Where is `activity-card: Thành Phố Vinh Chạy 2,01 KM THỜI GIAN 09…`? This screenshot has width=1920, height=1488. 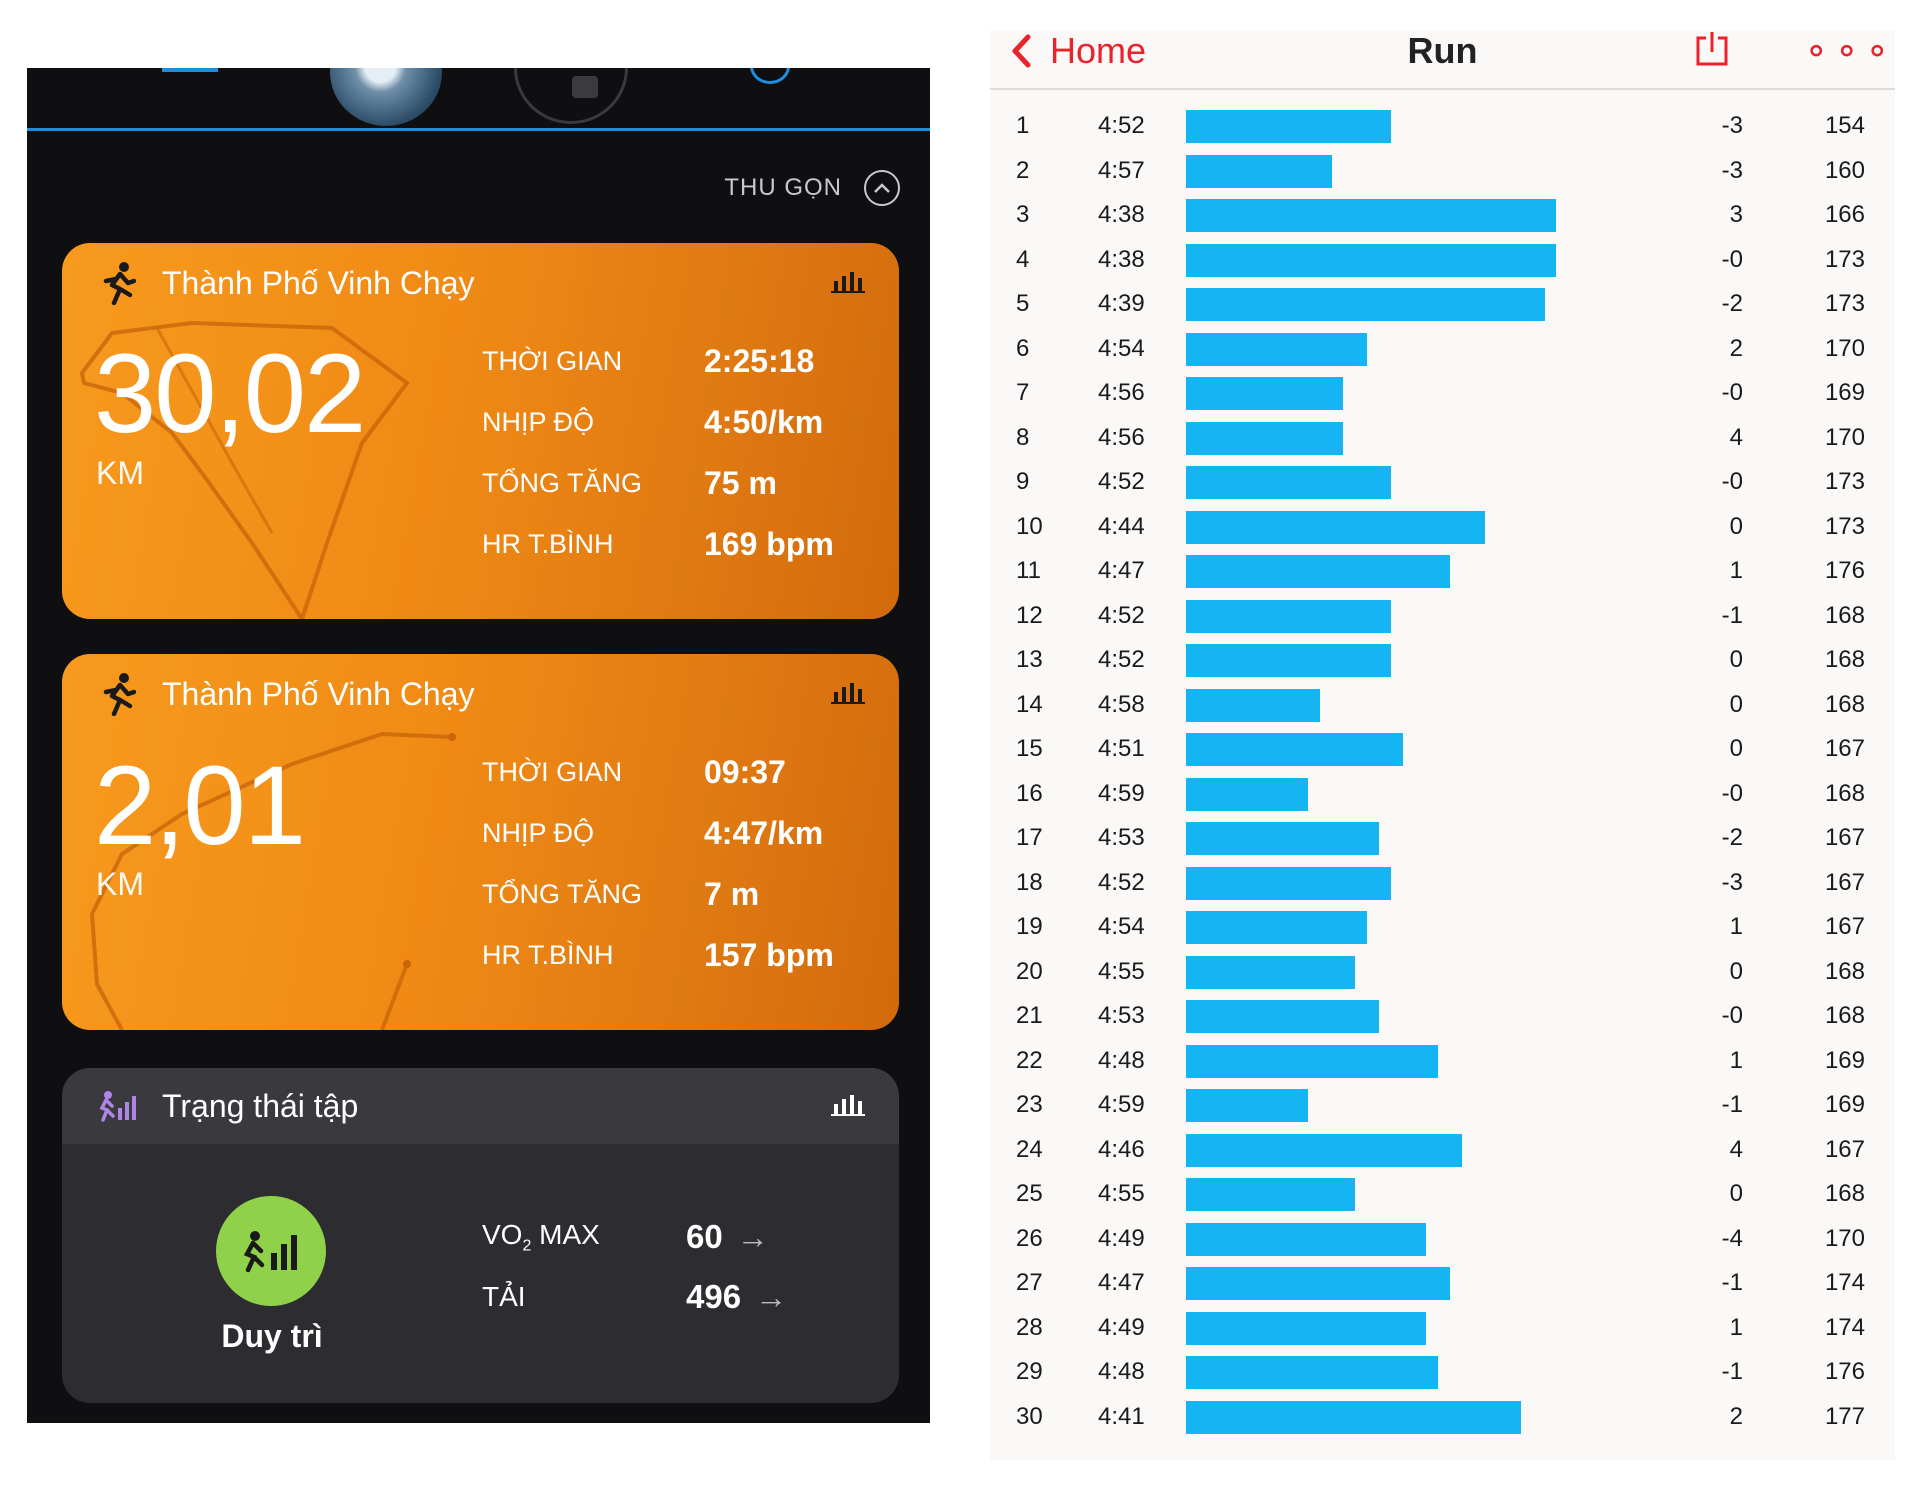 activity-card: Thành Phố Vinh Chạy 2,01 KM THỜI GIAN 09… is located at coordinates (480, 842).